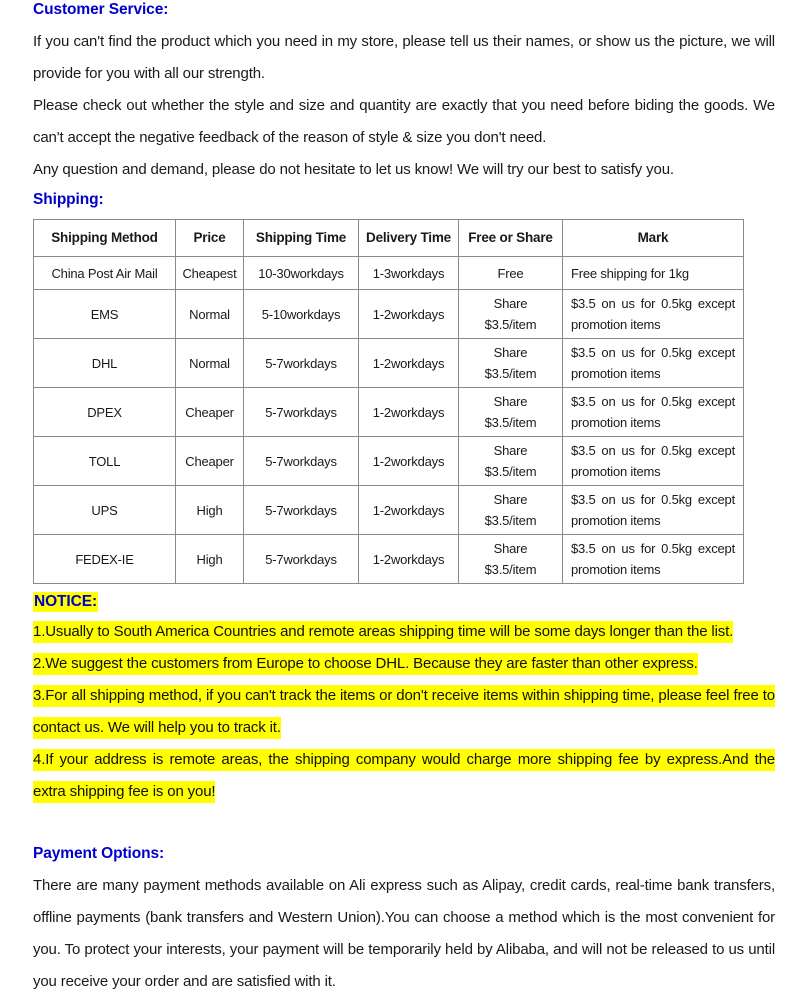 This screenshot has width=808, height=1000. Describe the element at coordinates (104, 461) in the screenshot. I see `cell-method: TOLL` at that location.